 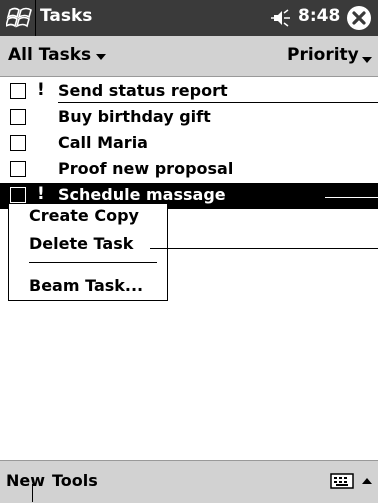 What do you see at coordinates (359, 18) in the screenshot?
I see `close-icon` at bounding box center [359, 18].